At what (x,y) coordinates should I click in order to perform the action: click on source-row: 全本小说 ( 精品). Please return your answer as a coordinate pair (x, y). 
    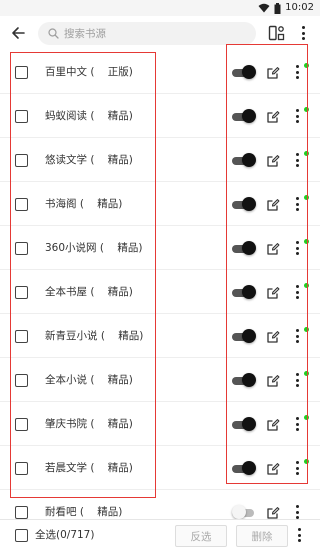
    Looking at the image, I should click on (160, 380).